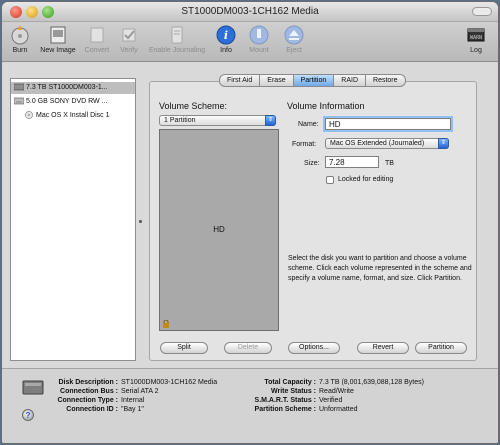 The width and height of the screenshot is (500, 445). Describe the element at coordinates (166, 324) in the screenshot. I see `lock-icon` at that location.